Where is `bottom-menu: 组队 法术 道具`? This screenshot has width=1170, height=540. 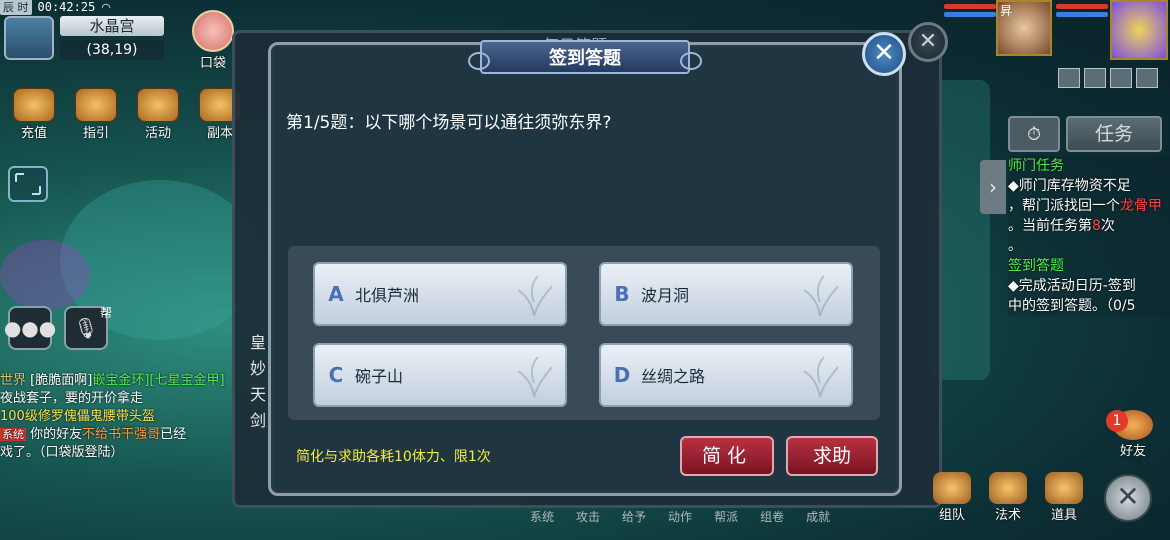
bottom-menu: 组队 法术 道具 is located at coordinates (1008, 497).